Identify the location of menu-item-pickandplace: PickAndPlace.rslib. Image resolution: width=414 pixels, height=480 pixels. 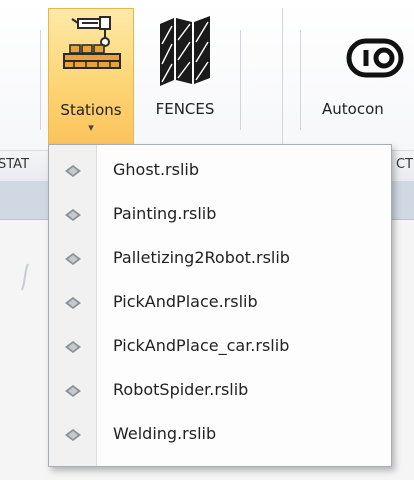
(220, 303).